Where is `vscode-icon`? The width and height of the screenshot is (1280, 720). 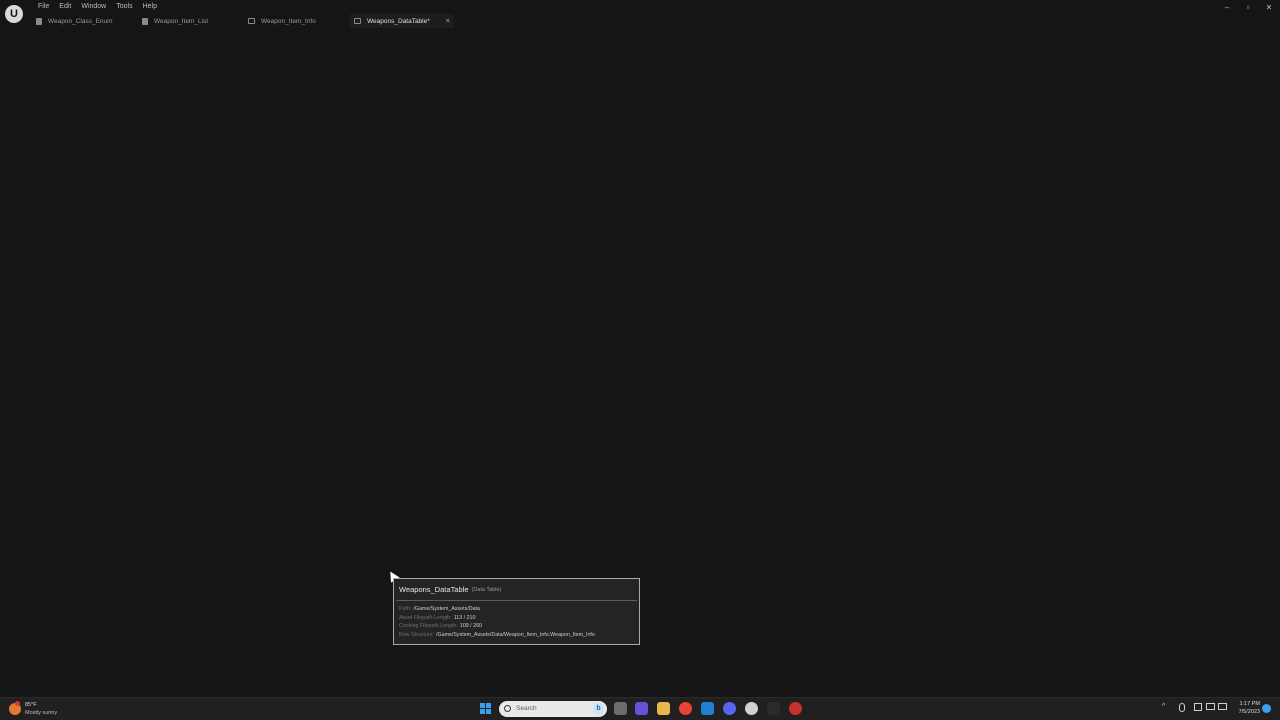
vscode-icon is located at coordinates (707, 708).